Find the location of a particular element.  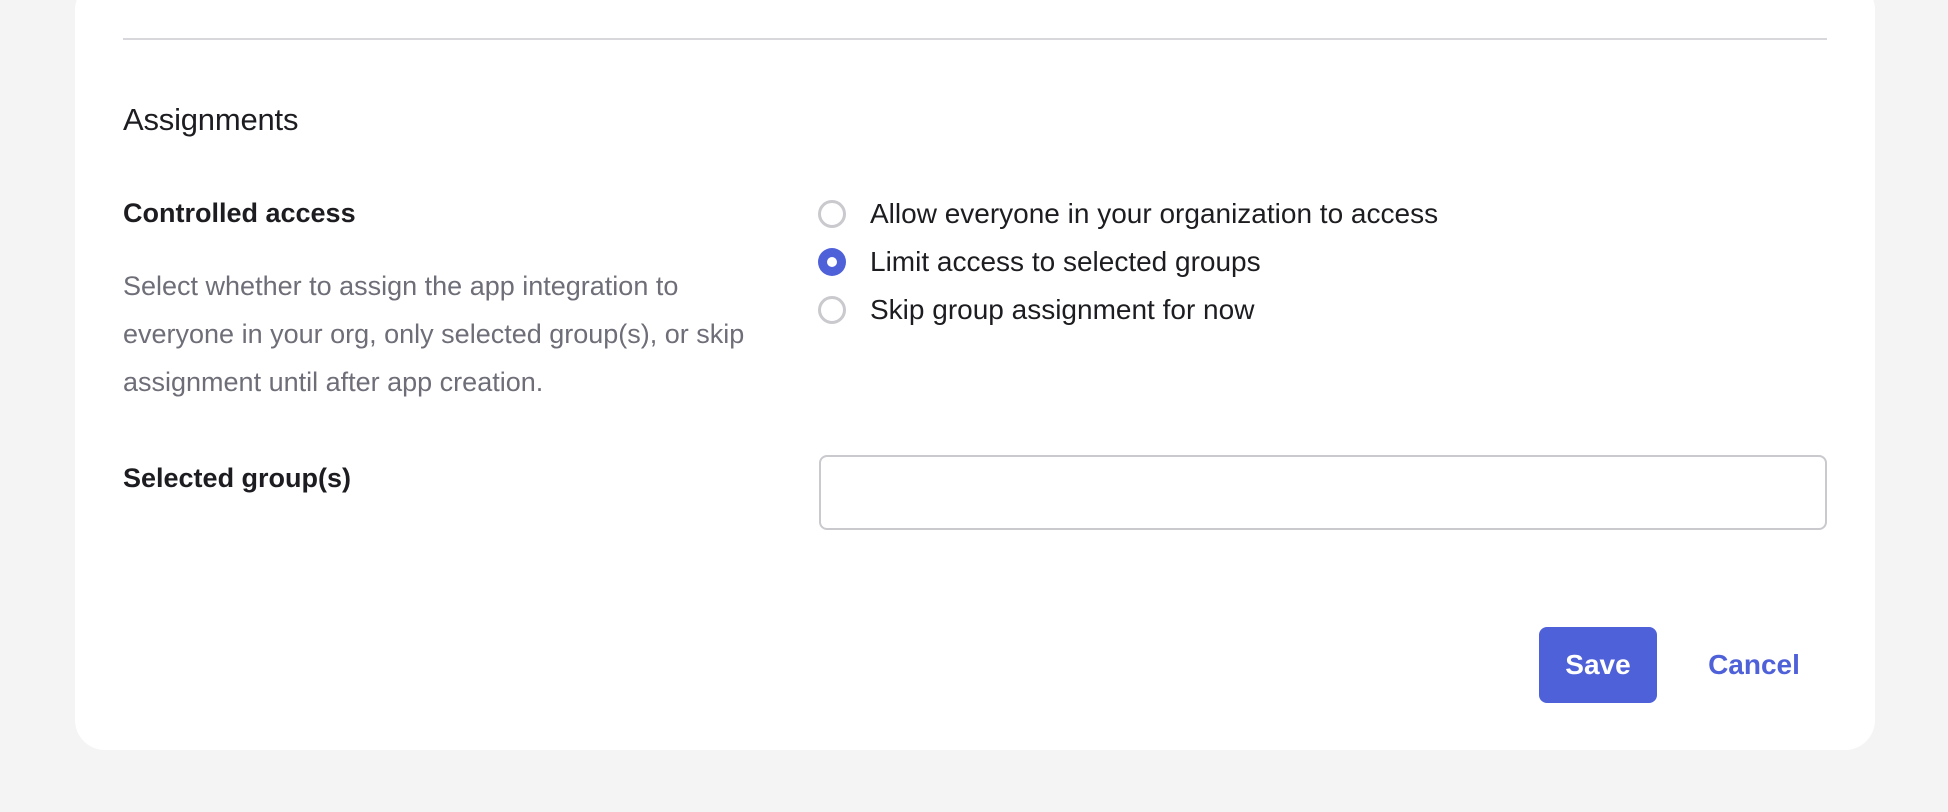

radio-option-limit-to-groups: Limit access to selected groups is located at coordinates (1128, 262).